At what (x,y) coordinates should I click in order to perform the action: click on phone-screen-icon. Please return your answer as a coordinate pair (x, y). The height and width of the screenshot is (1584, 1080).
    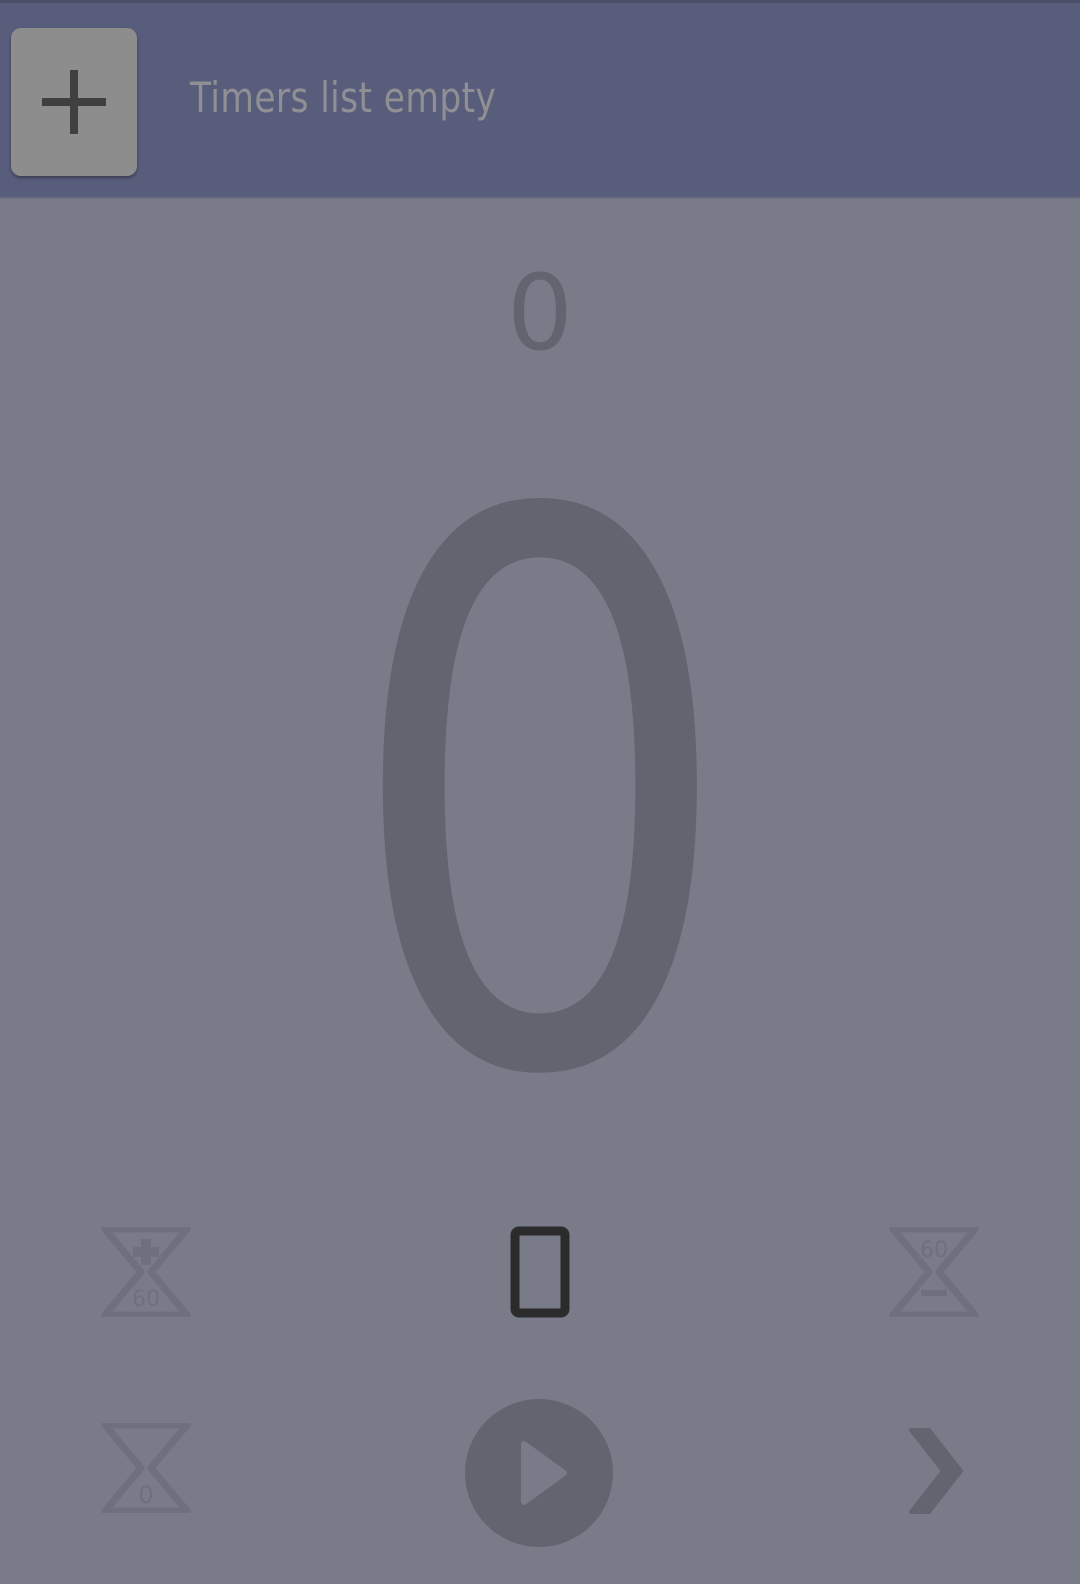
    Looking at the image, I should click on (540, 1272).